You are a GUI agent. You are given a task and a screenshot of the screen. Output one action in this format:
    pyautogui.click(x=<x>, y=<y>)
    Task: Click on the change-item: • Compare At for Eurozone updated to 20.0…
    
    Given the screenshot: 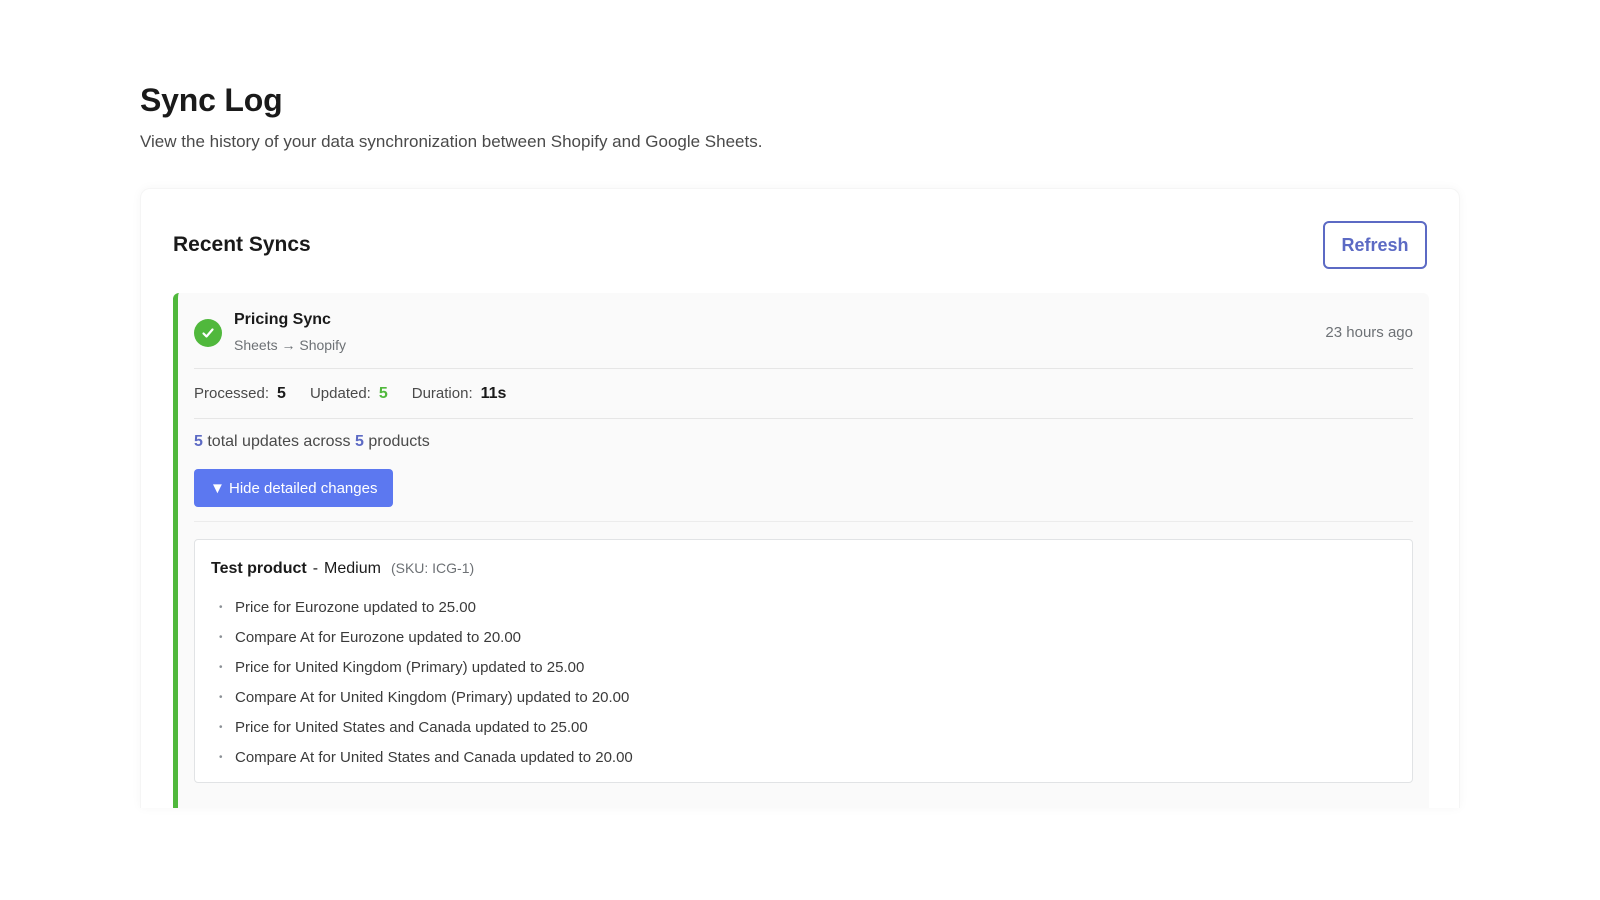 What is the action you would take?
    pyautogui.click(x=426, y=637)
    